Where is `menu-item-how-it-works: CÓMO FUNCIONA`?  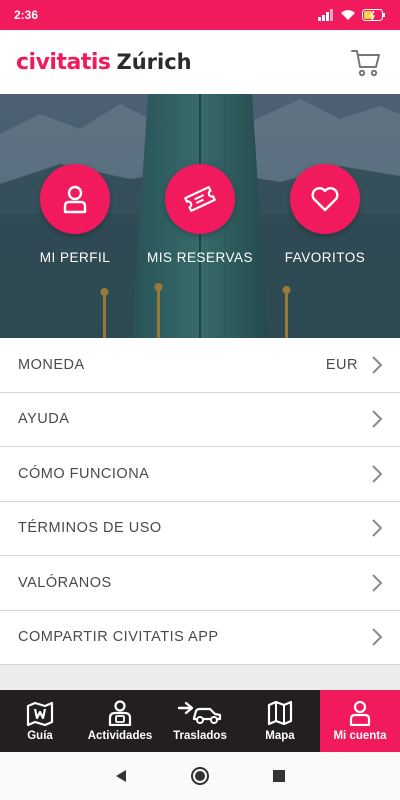
menu-item-how-it-works: CÓMO FUNCIONA is located at coordinates (200, 474).